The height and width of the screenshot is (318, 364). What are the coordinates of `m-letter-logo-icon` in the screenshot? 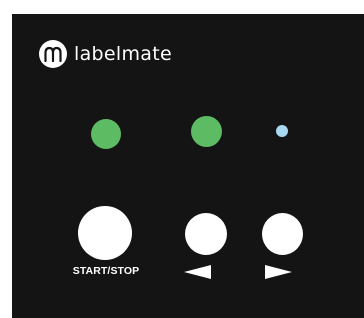 It's located at (53, 54).